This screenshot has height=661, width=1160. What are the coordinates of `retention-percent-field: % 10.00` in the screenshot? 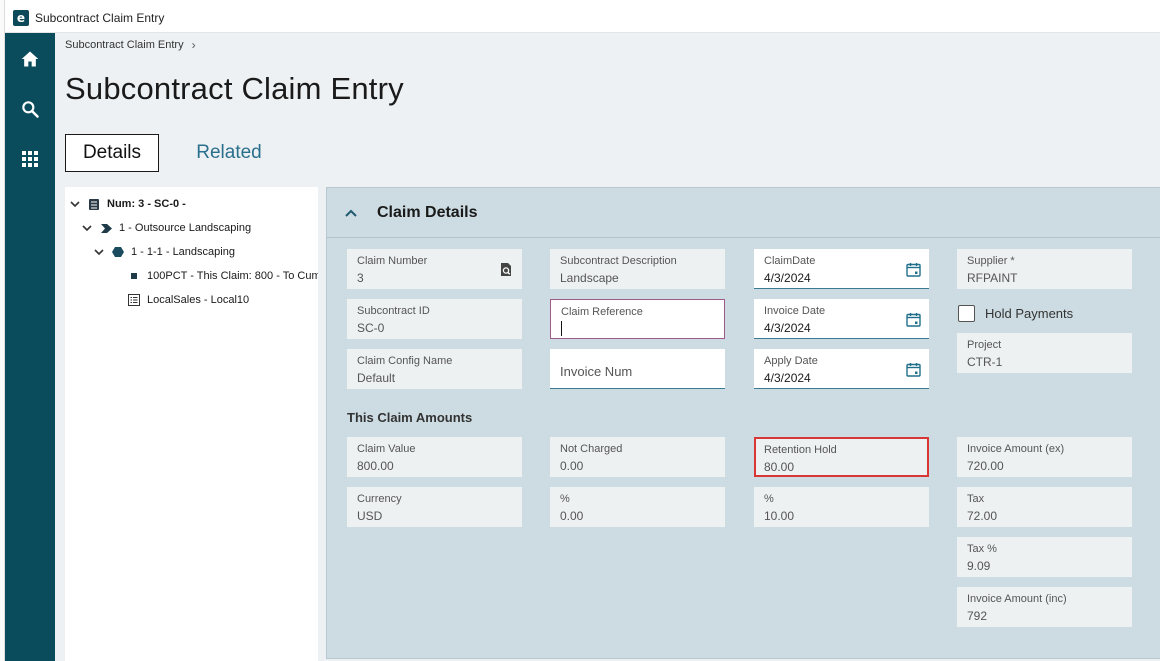 It's located at (841, 507).